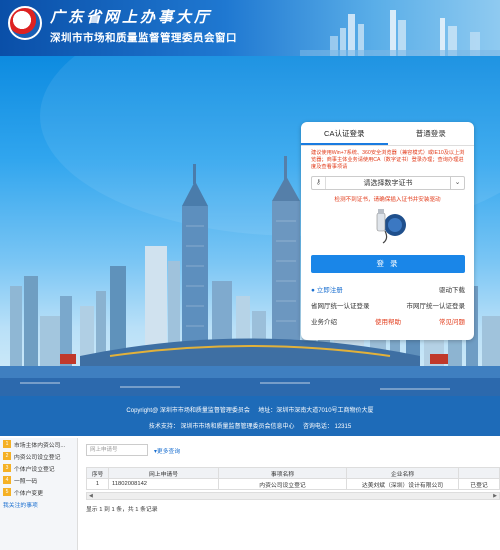 The height and width of the screenshot is (550, 500). I want to click on application-number-input: 网上申请号, so click(117, 450).